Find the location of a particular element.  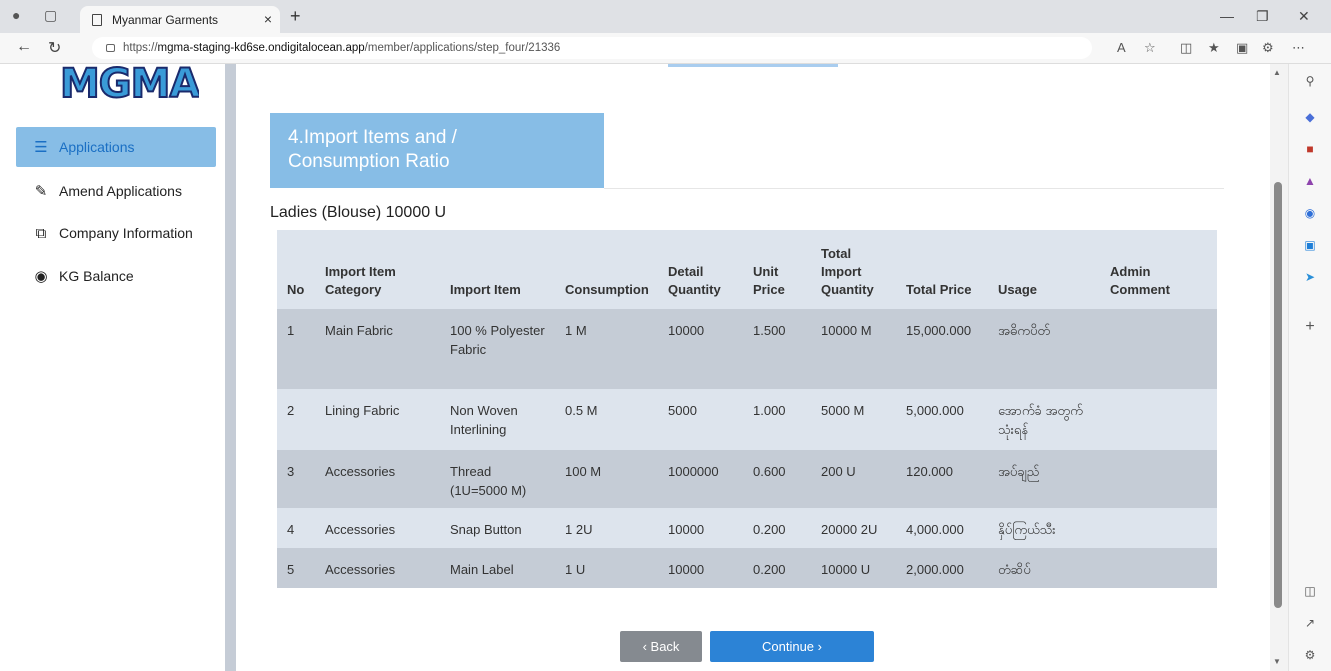

cell-total-import-quantity: 10000 M is located at coordinates (853, 349).